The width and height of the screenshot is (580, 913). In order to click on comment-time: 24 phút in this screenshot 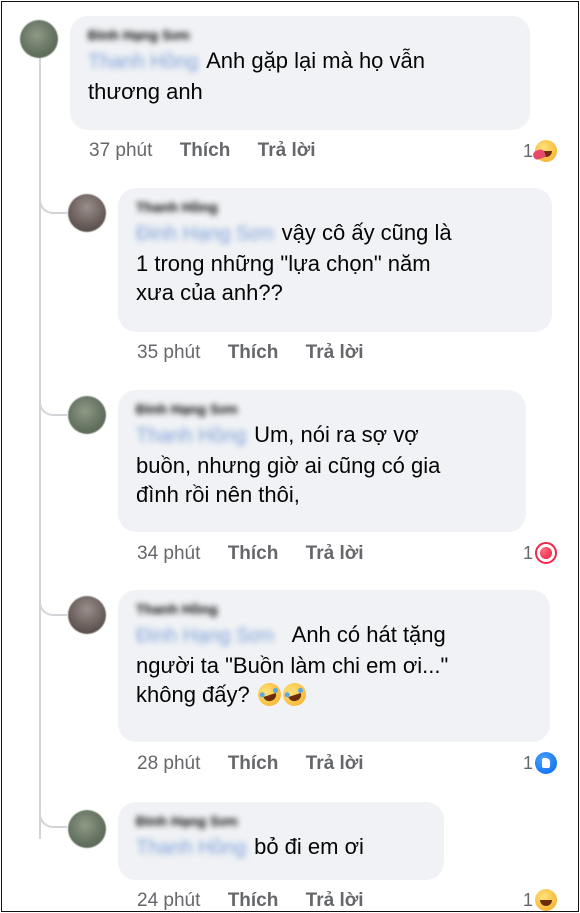, I will do `click(168, 900)`.